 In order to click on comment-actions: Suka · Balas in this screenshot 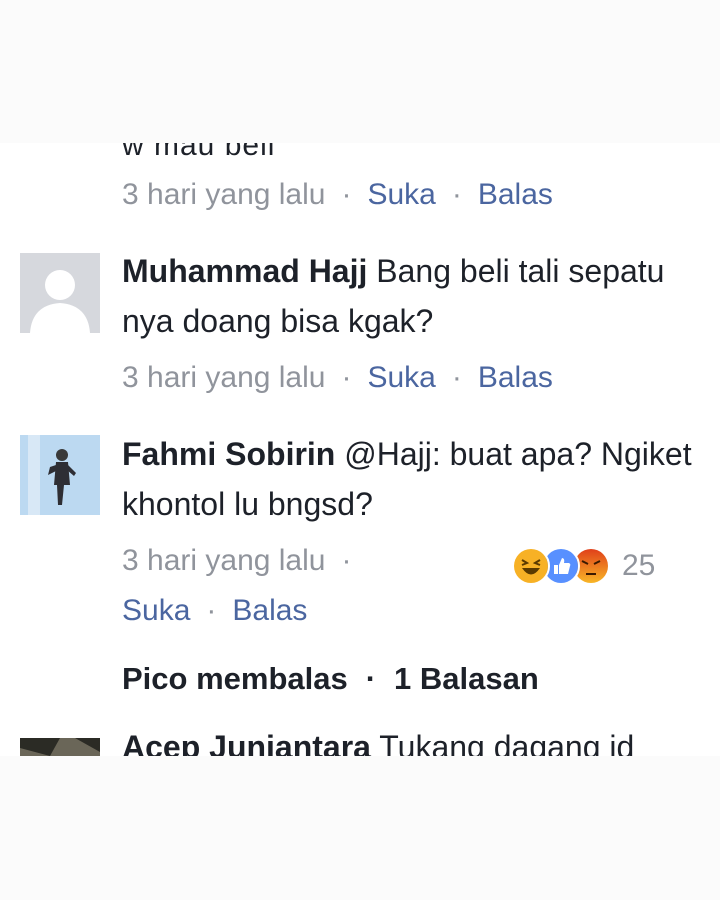, I will do `click(214, 611)`.